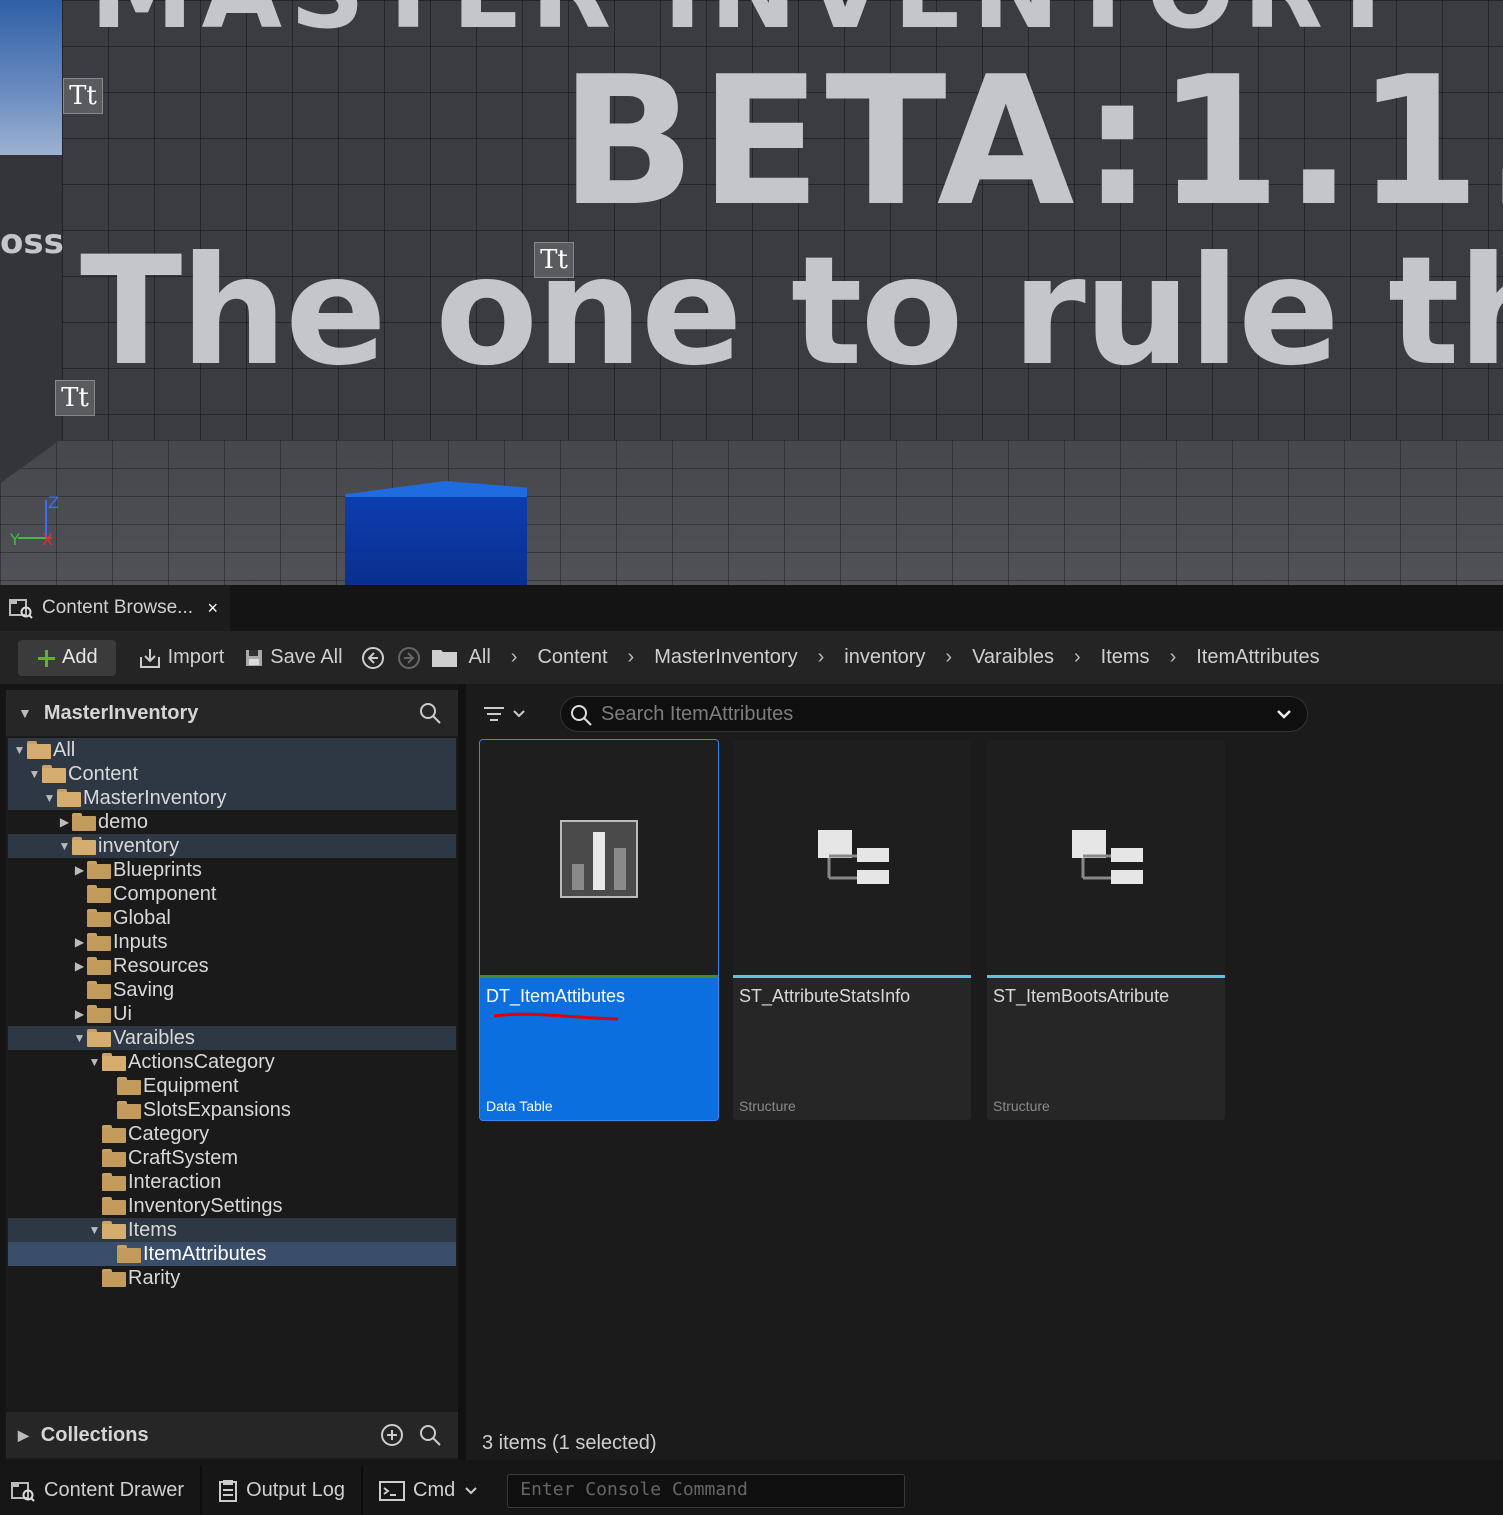 The height and width of the screenshot is (1515, 1503). Describe the element at coordinates (254, 658) in the screenshot. I see `save-icon` at that location.